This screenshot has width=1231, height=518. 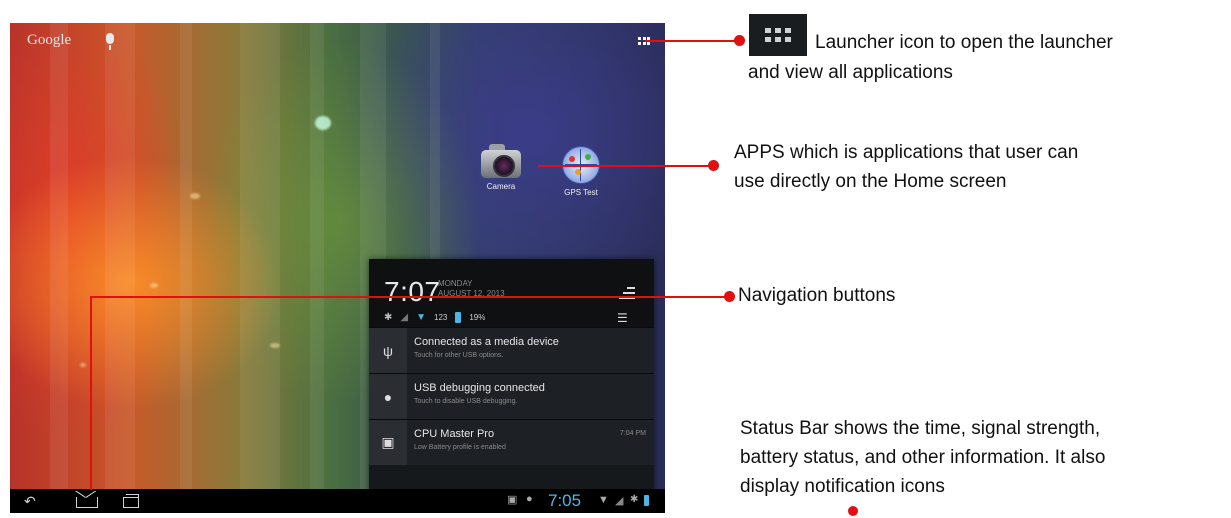 I want to click on wifi-label: 123, so click(x=441, y=317).